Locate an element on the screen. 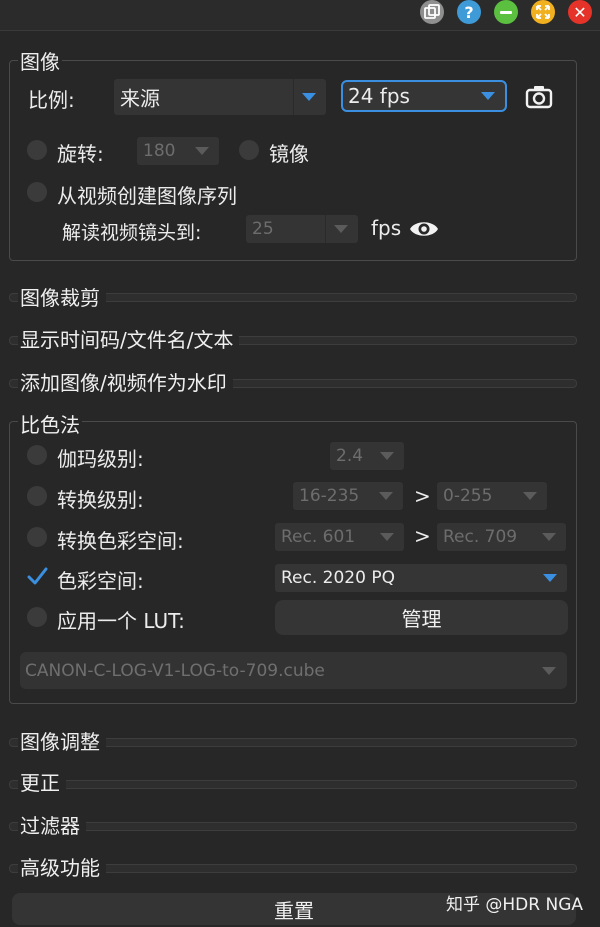  decode-fps-select: 25 is located at coordinates (302, 229).